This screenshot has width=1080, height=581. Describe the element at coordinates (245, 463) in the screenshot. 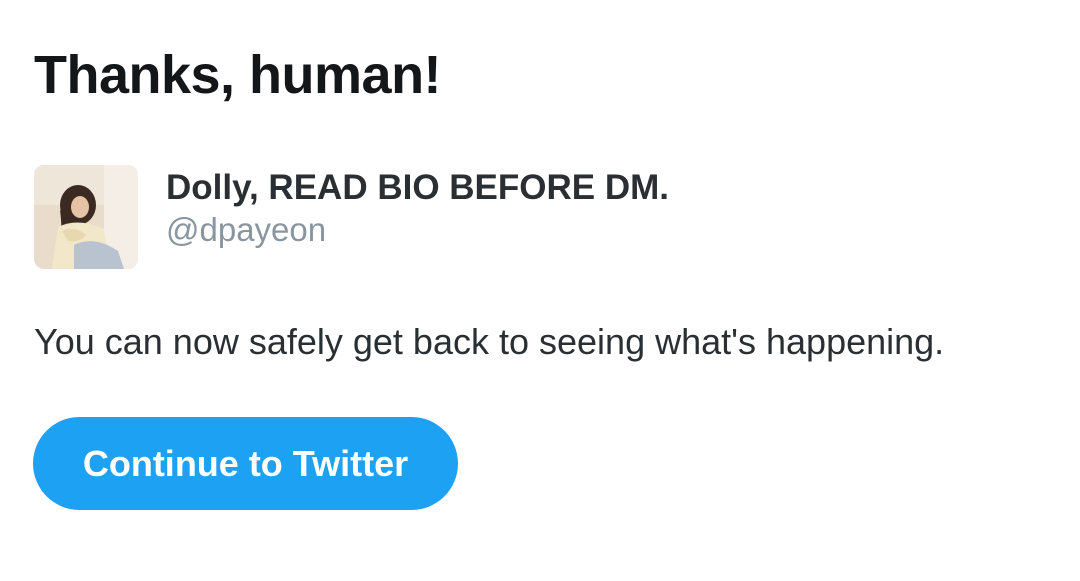

I see `continue-to-twitter-button: Continue to Twitter` at that location.